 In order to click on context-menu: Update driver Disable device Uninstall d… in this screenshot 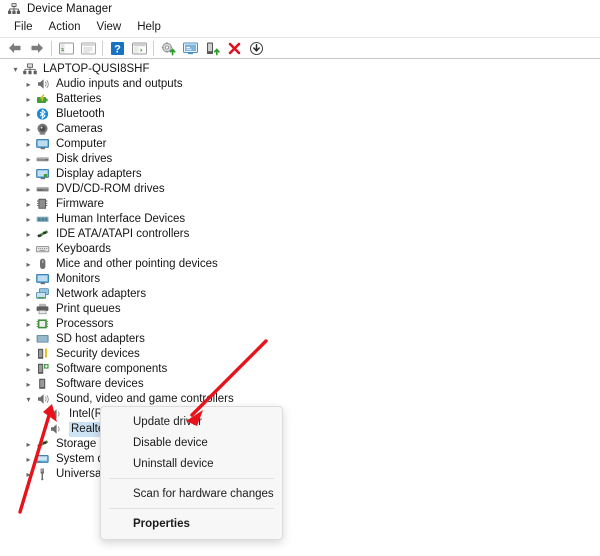, I will do `click(191, 473)`.